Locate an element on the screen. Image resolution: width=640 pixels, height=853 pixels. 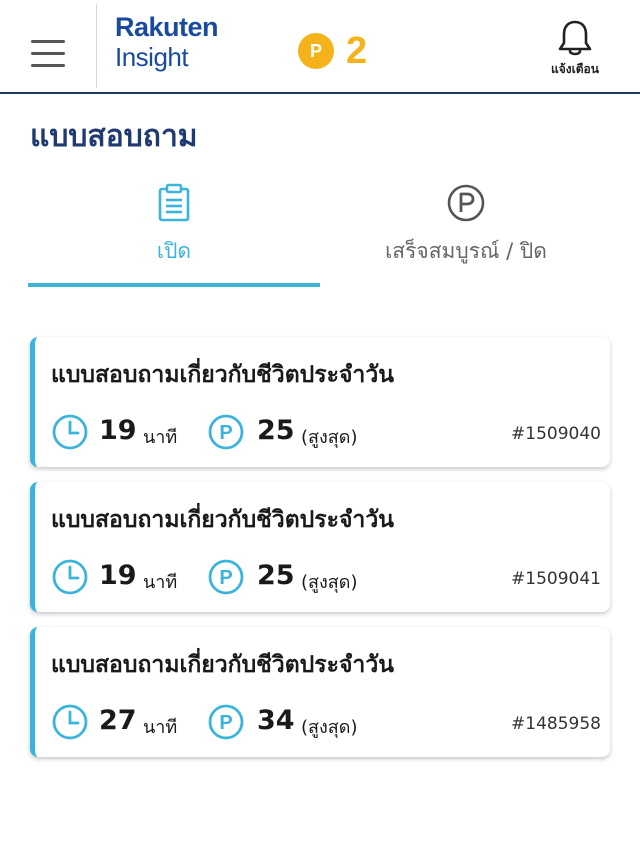
tab-completed-closed: เสร็จสมบูรณ์ / ปิด is located at coordinates (466, 231).